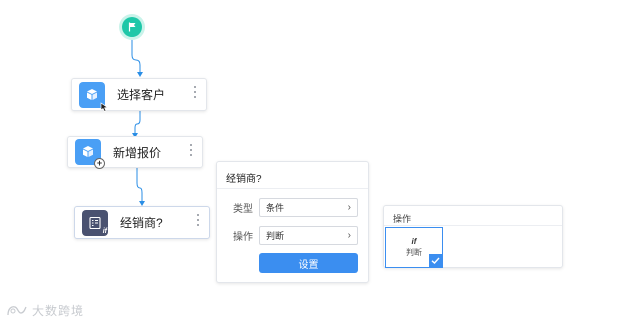  I want to click on condition-if-icon: if, so click(95, 222).